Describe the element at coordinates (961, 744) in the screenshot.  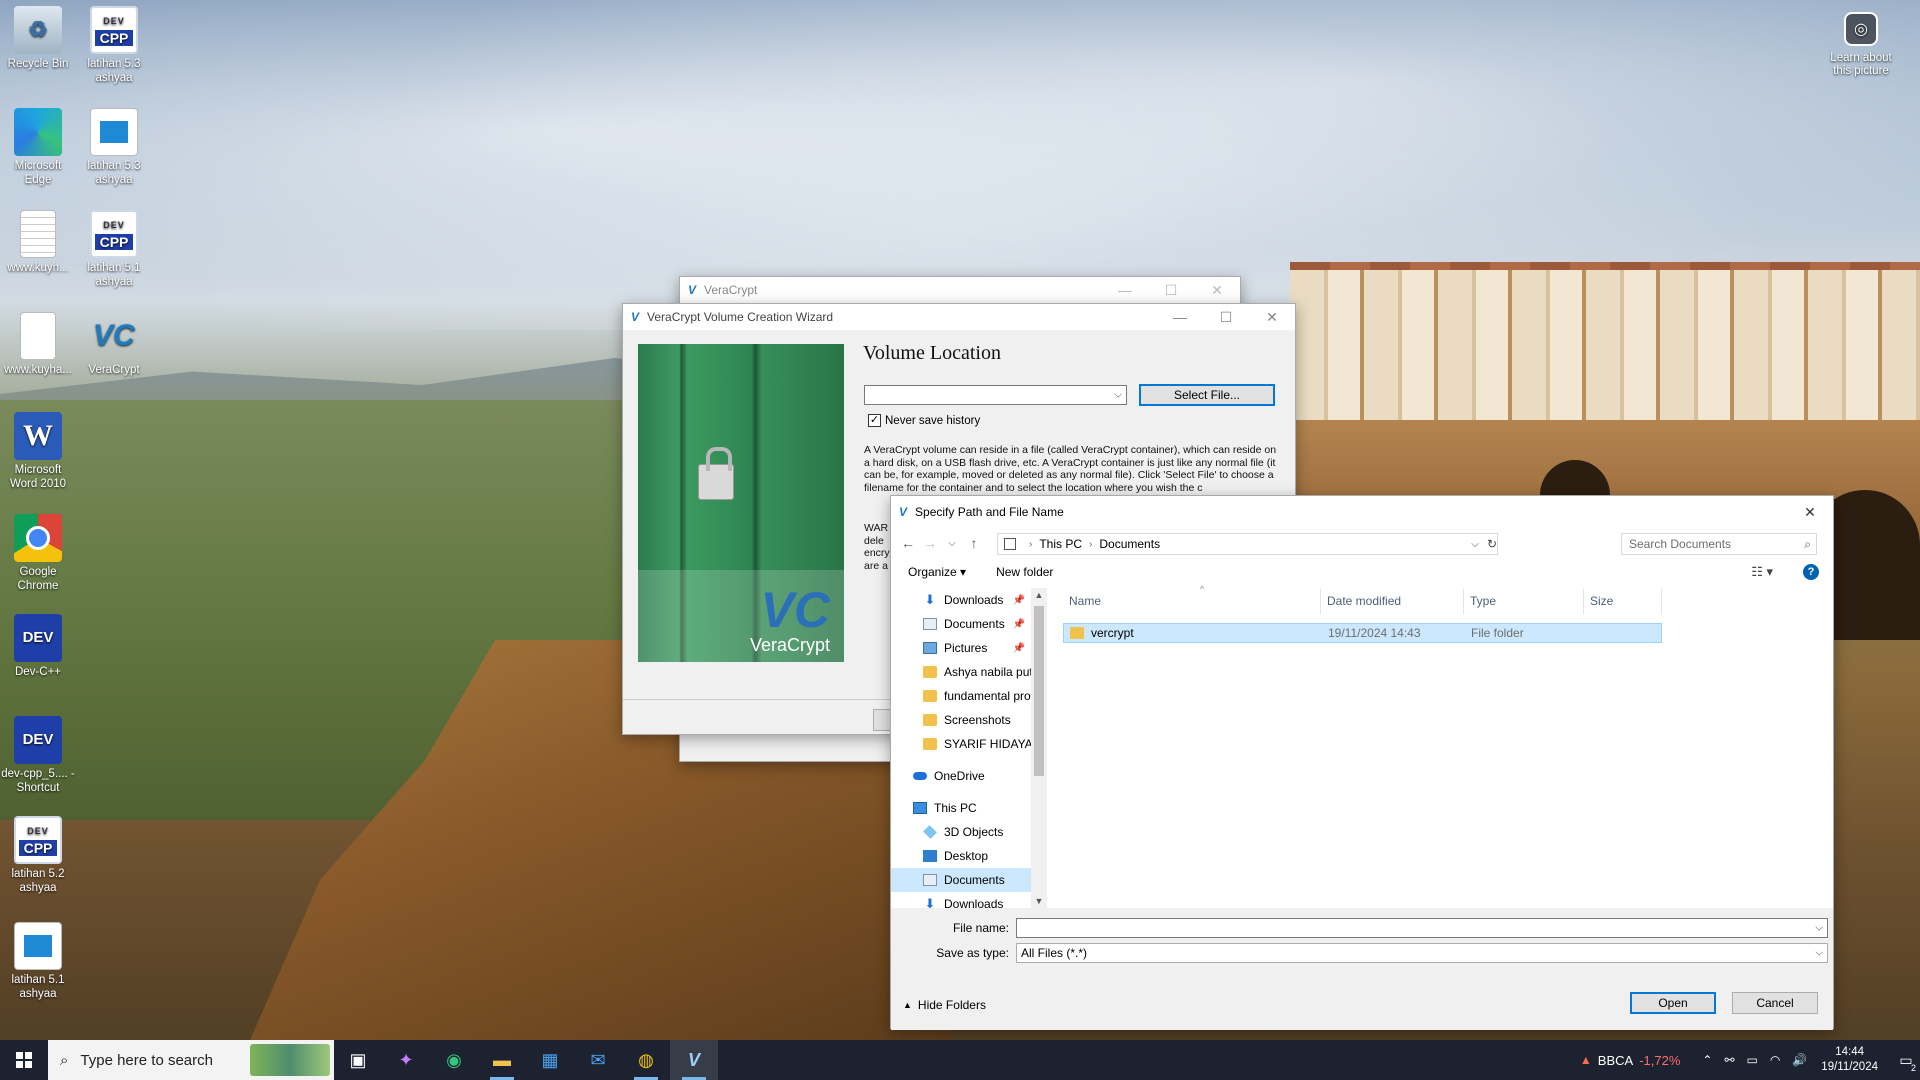
I see `tree-item-syarif: SYARIF HIDAYAH` at that location.